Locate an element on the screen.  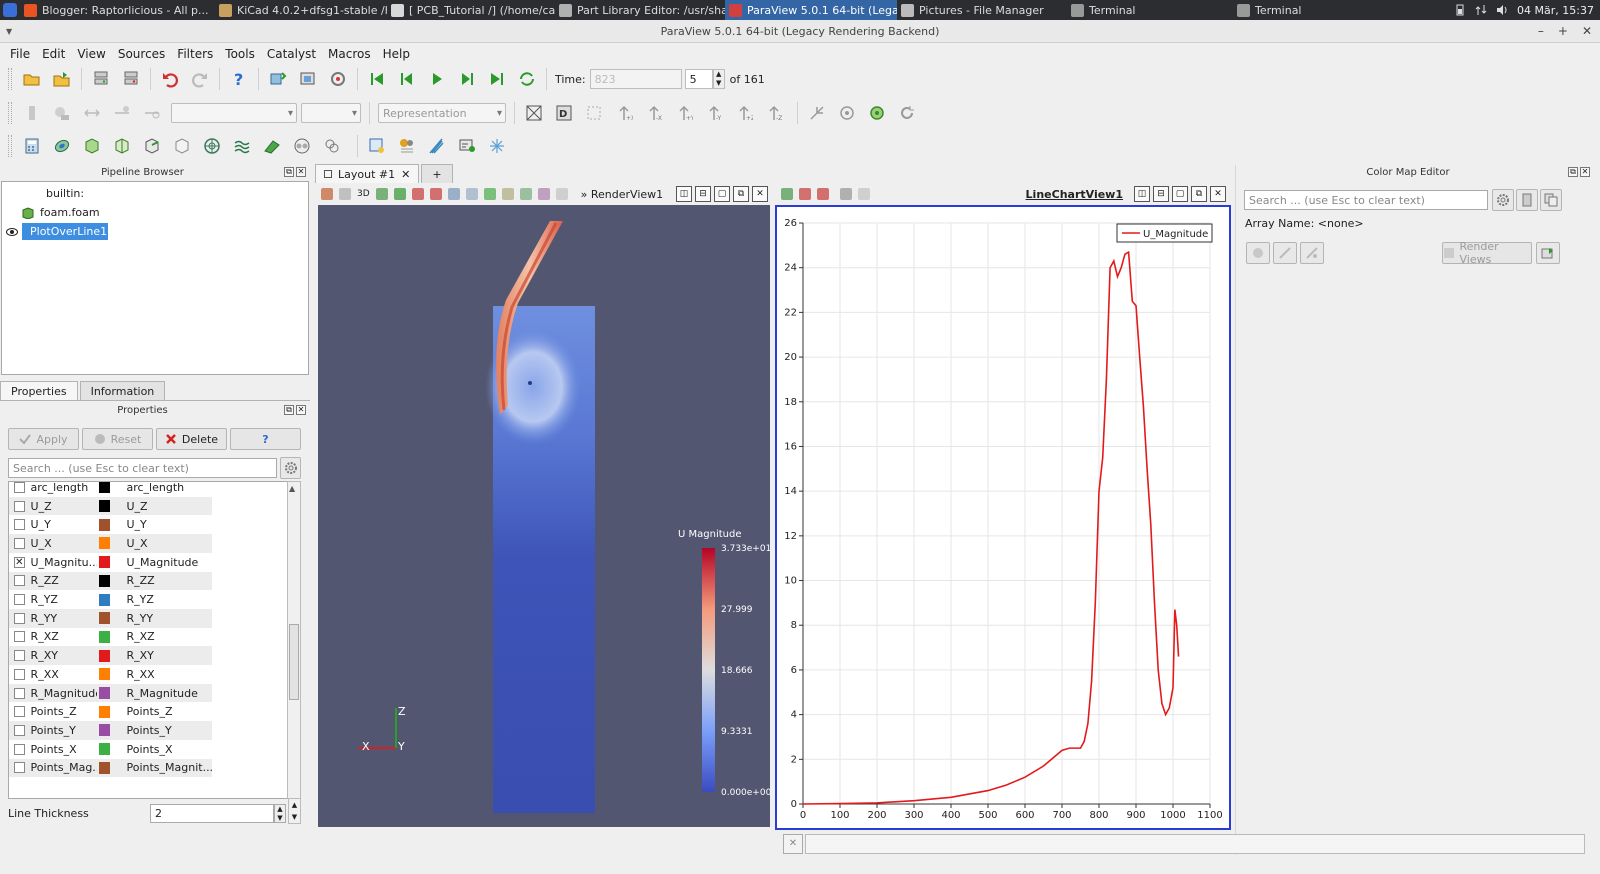
toolbar-grip is located at coordinates (10, 79).